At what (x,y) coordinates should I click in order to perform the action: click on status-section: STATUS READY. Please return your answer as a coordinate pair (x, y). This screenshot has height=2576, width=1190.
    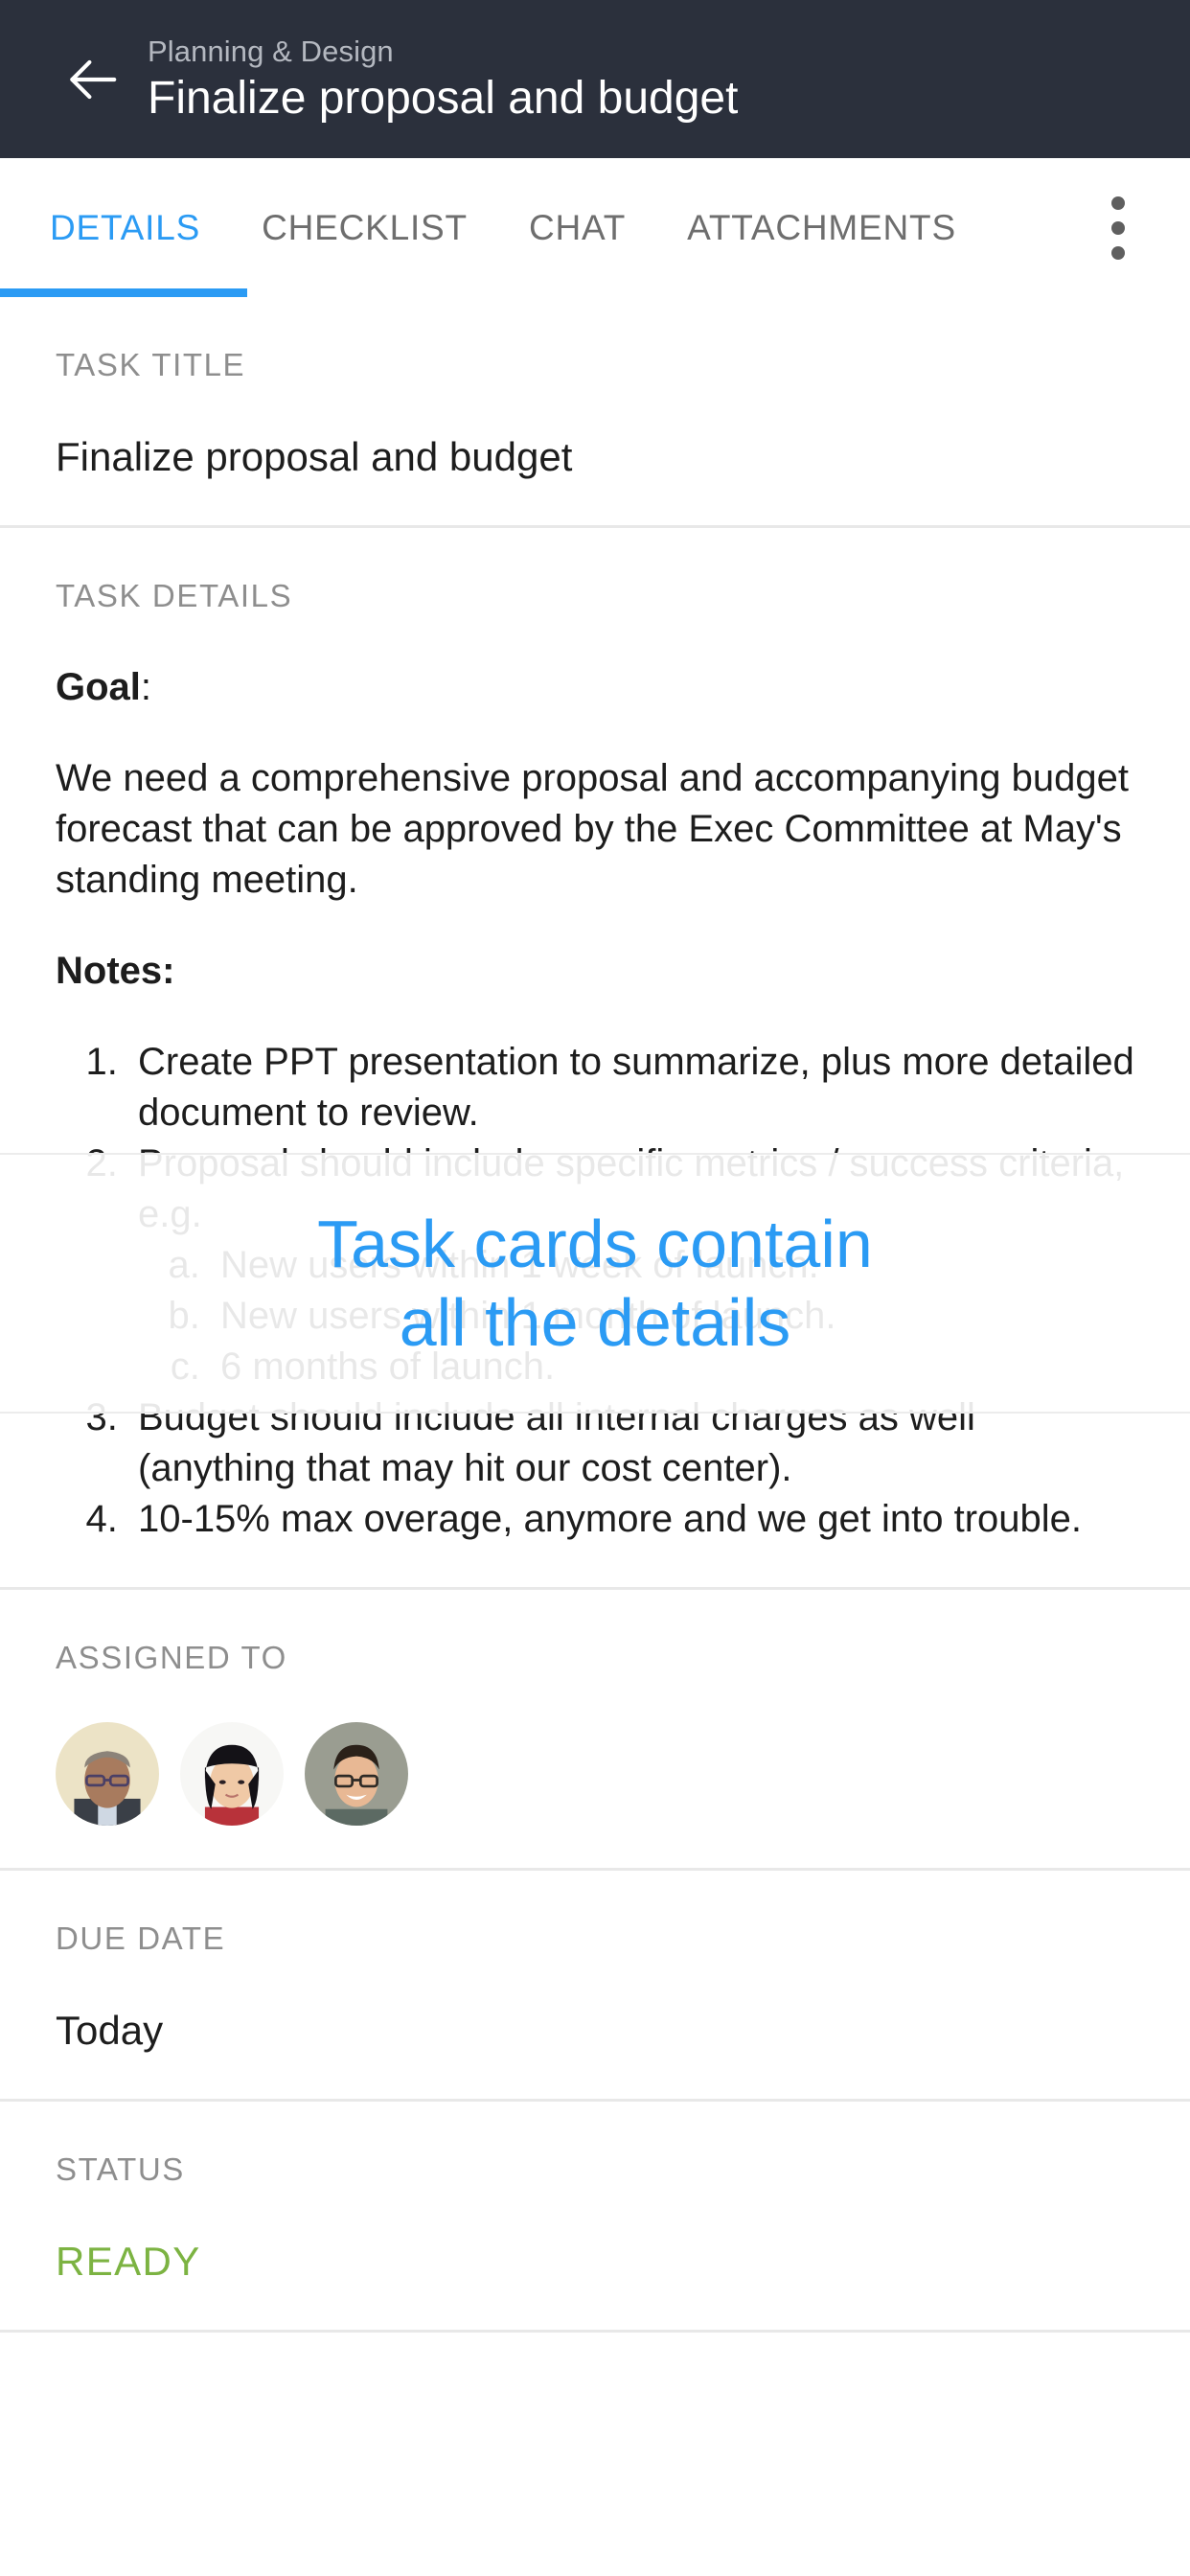
    Looking at the image, I should click on (595, 2217).